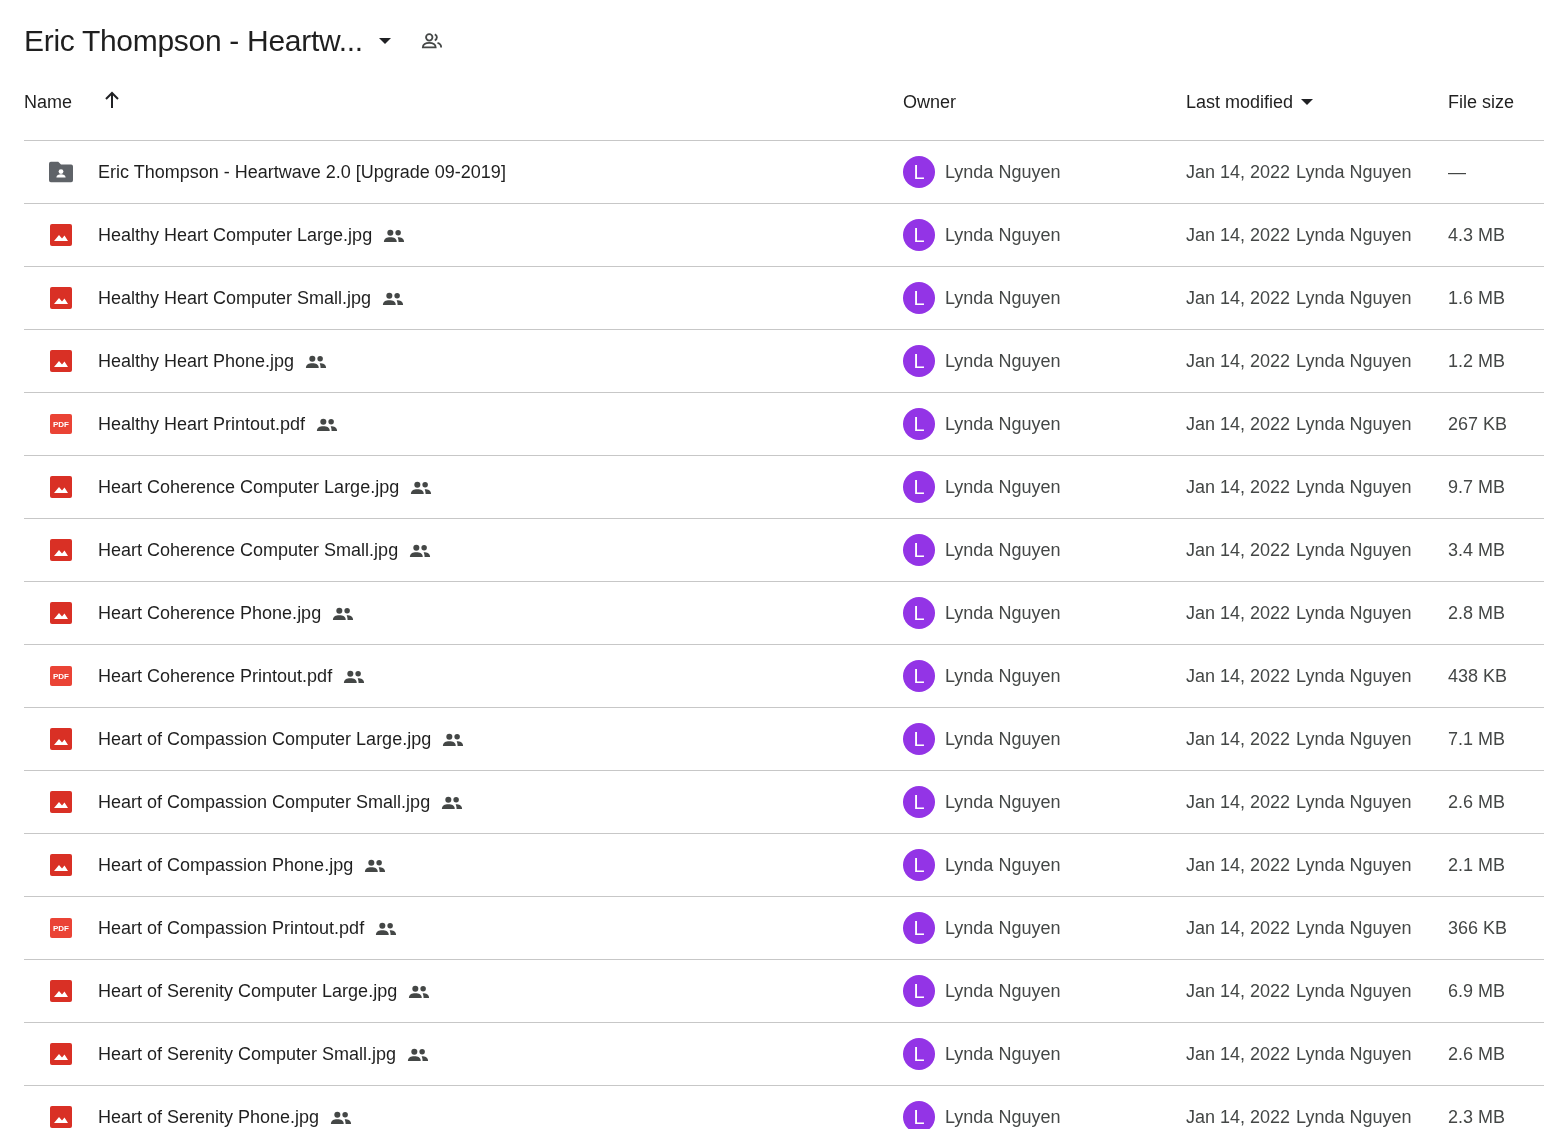 This screenshot has height=1129, width=1544. I want to click on file-name: Healthy Heart Computer Small.jpg, so click(235, 298).